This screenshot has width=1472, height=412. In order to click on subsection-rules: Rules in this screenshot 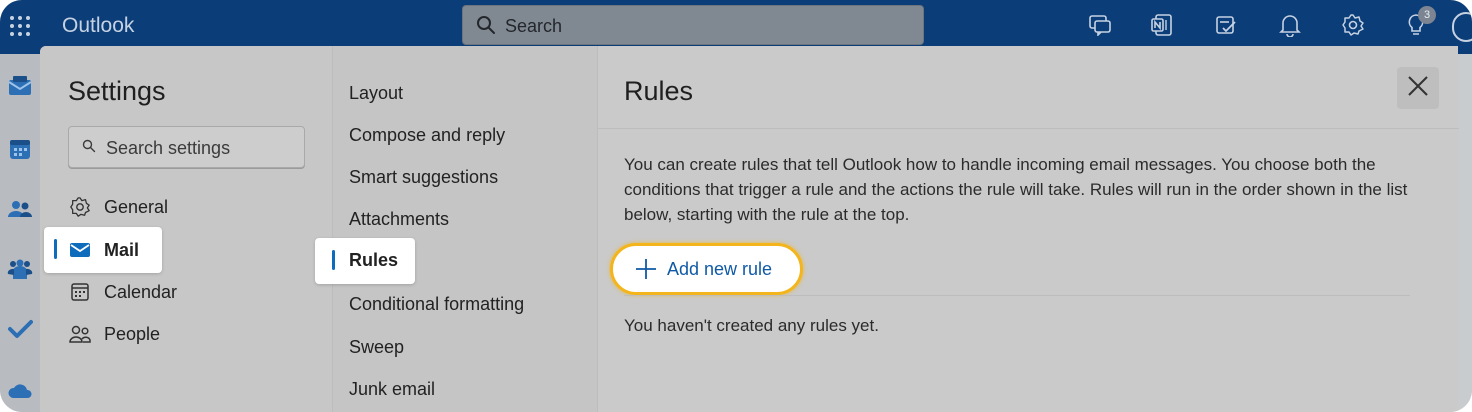, I will do `click(365, 261)`.